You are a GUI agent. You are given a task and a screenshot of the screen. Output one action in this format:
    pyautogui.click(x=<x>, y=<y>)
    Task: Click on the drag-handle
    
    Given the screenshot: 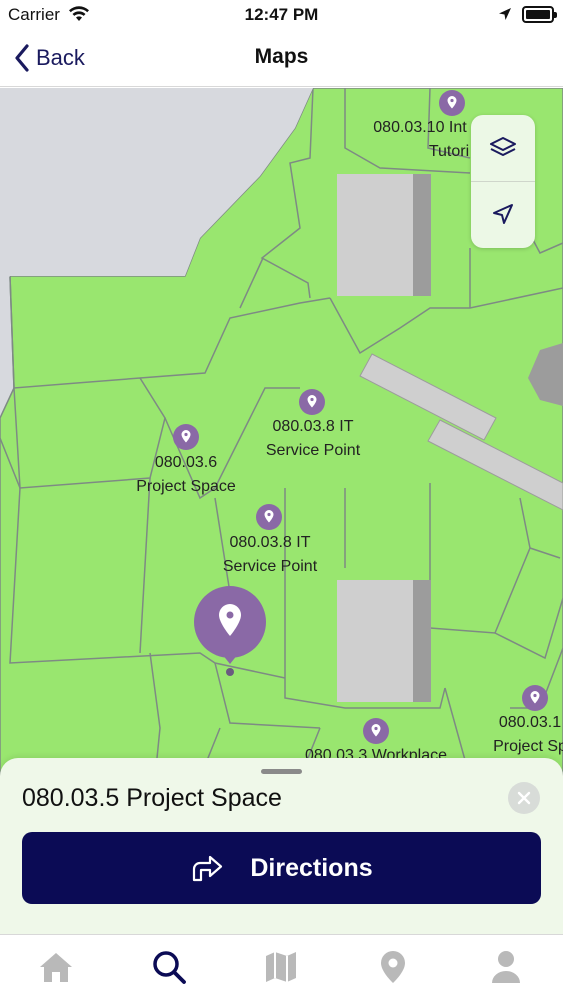 What is the action you would take?
    pyautogui.click(x=281, y=771)
    